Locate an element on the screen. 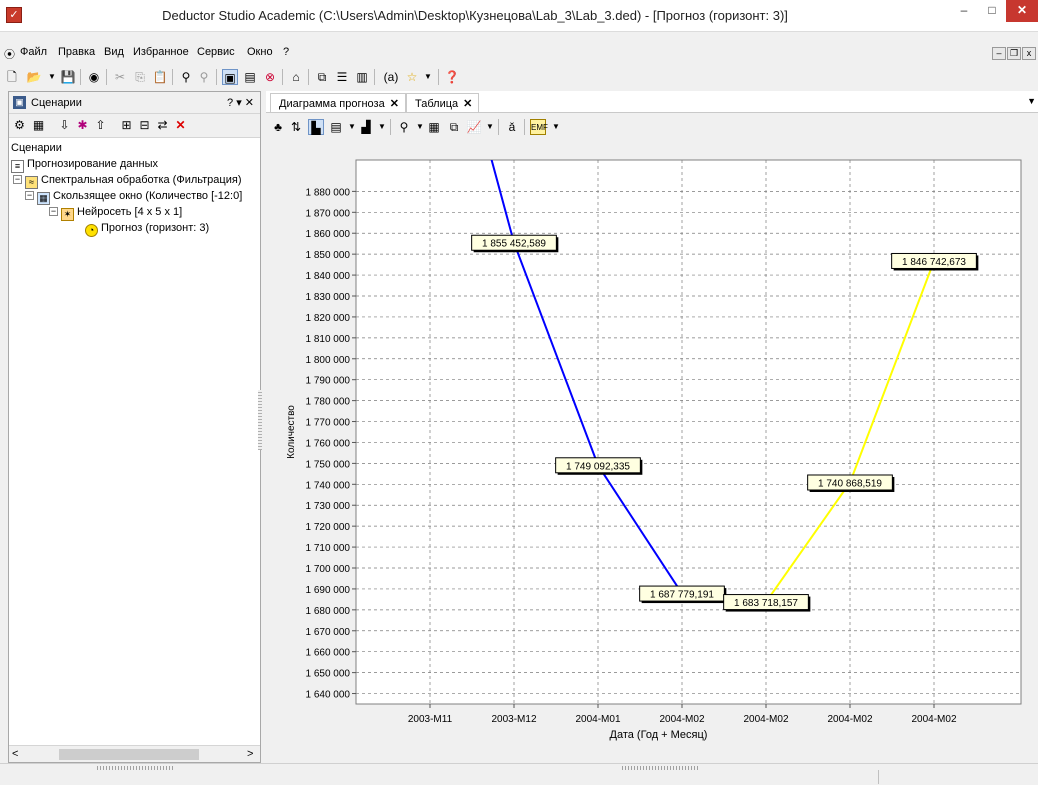 The height and width of the screenshot is (785, 1038). tree-collapse-icon: ⊟ is located at coordinates (144, 125).